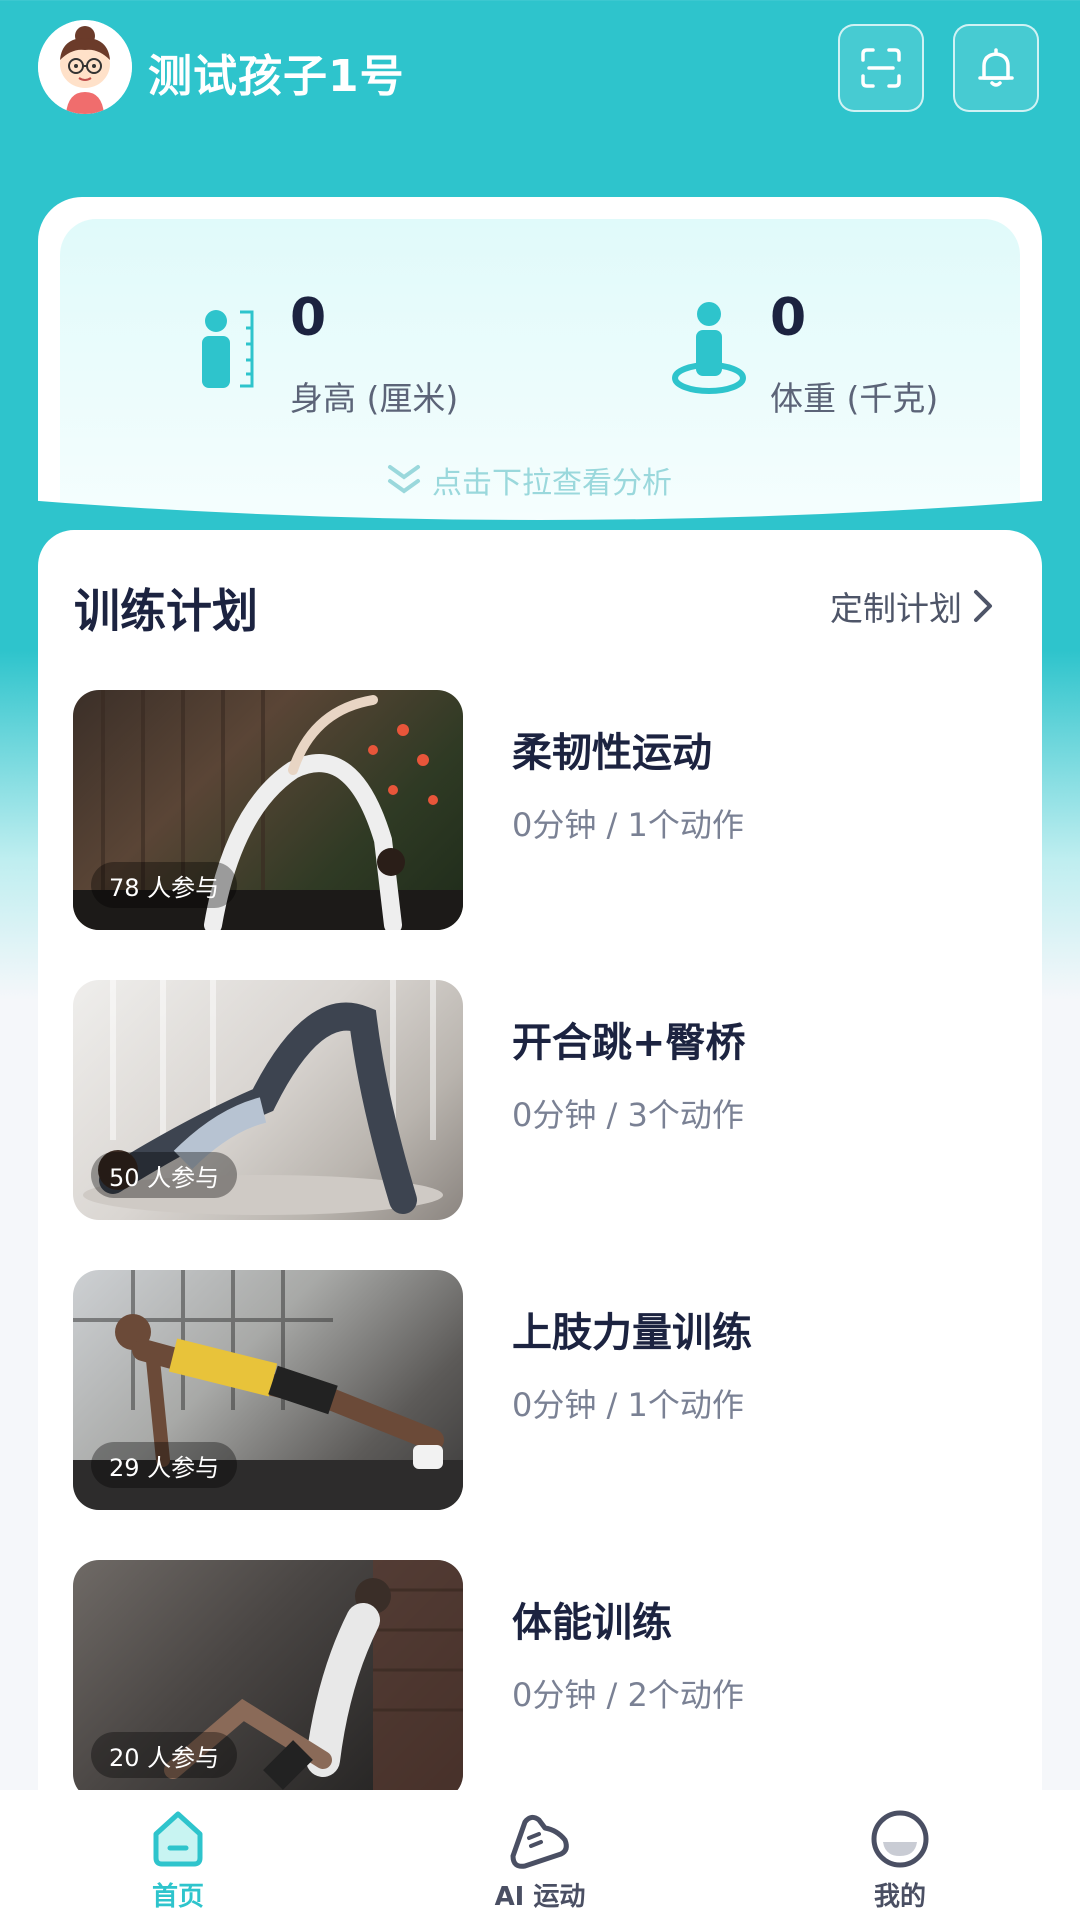 The width and height of the screenshot is (1080, 1920). Describe the element at coordinates (178, 1839) in the screenshot. I see `home-icon` at that location.